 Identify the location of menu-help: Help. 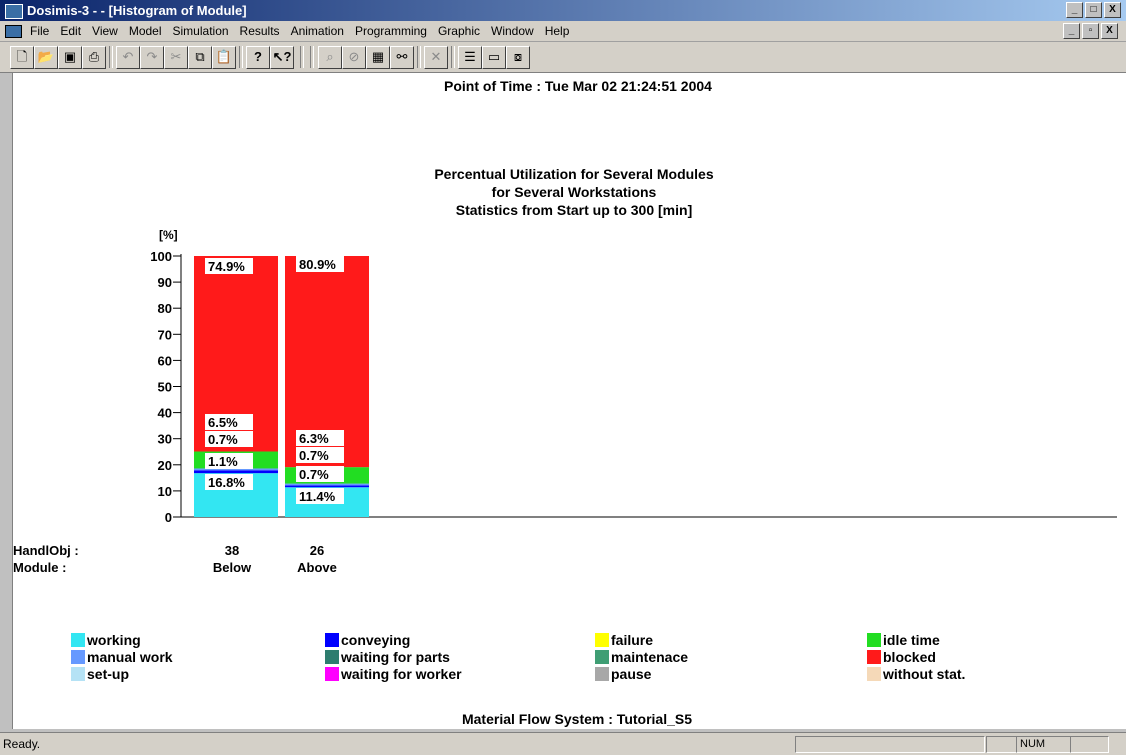
(557, 31).